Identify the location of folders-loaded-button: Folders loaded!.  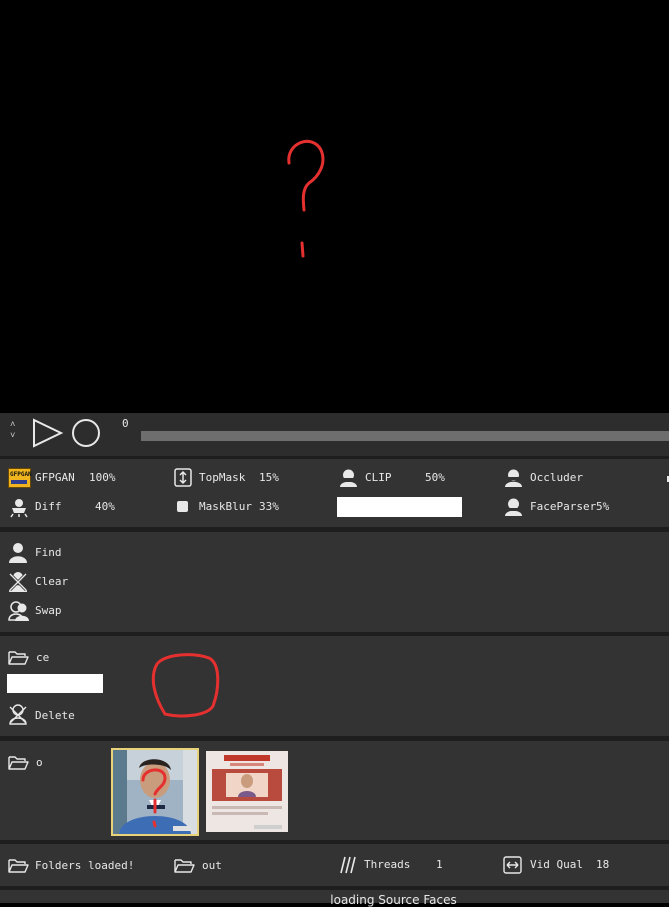
(78, 865).